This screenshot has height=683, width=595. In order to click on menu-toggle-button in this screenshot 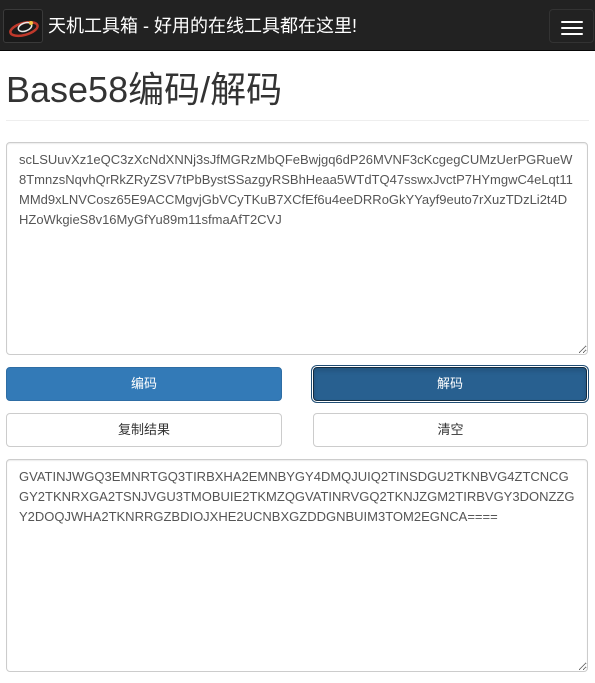, I will do `click(571, 26)`.